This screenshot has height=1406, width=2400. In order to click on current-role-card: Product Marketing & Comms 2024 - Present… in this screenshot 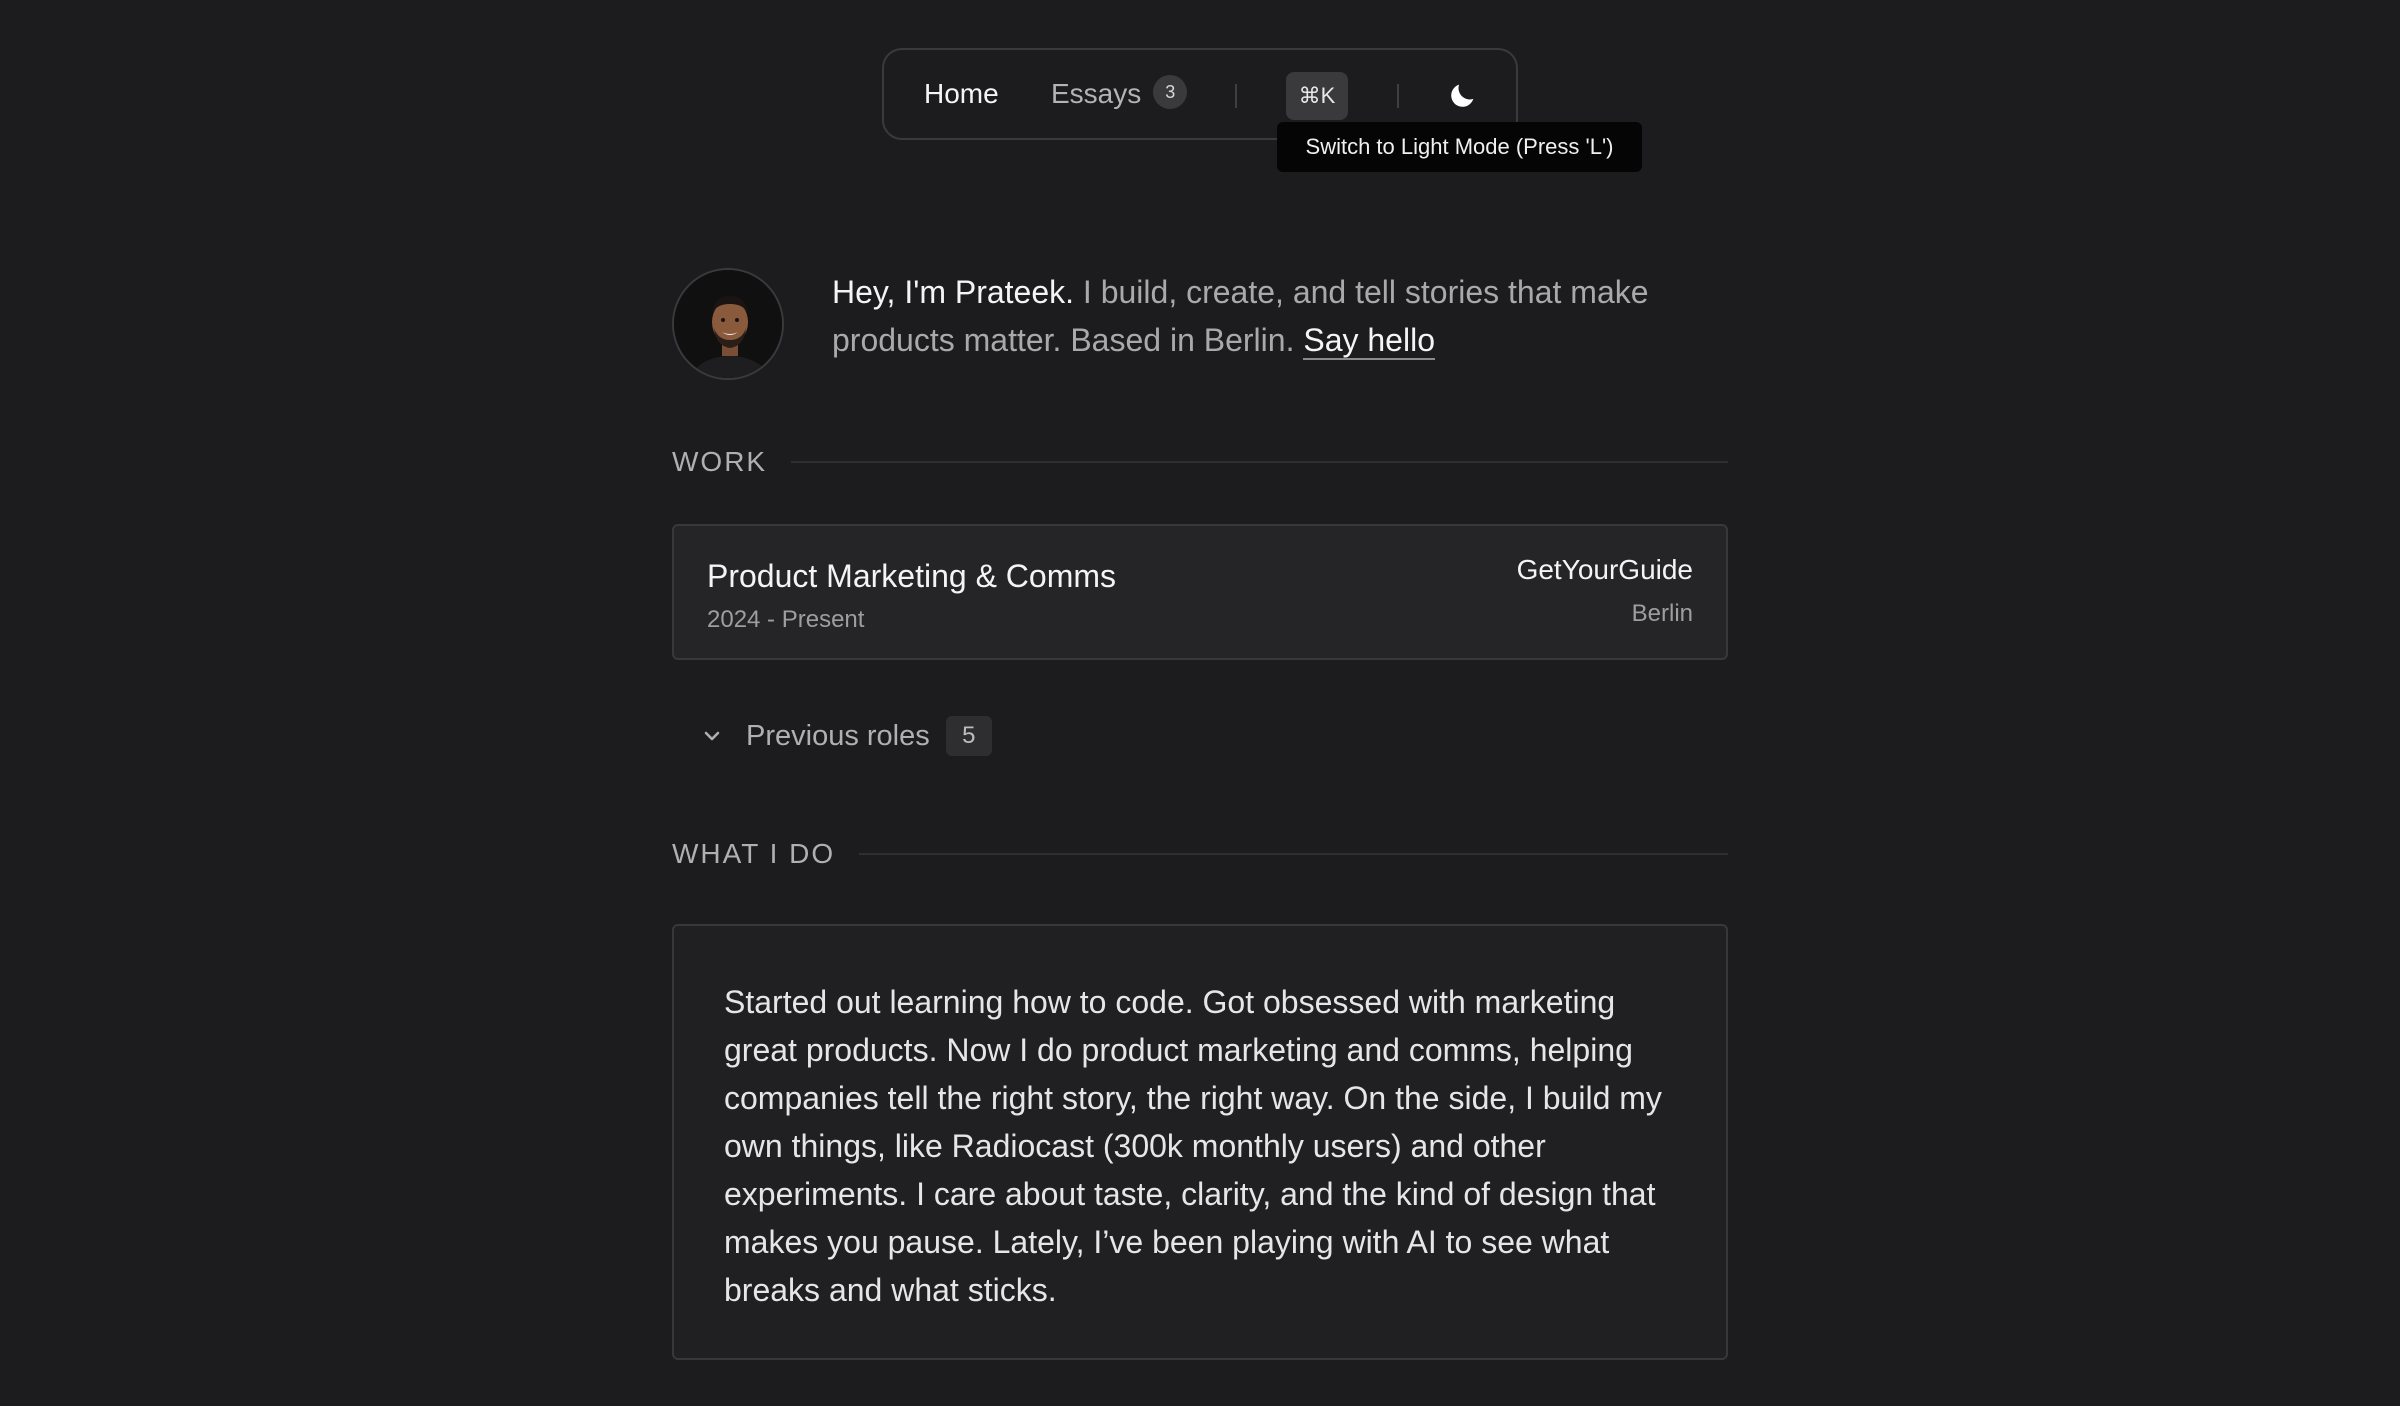, I will do `click(1200, 592)`.